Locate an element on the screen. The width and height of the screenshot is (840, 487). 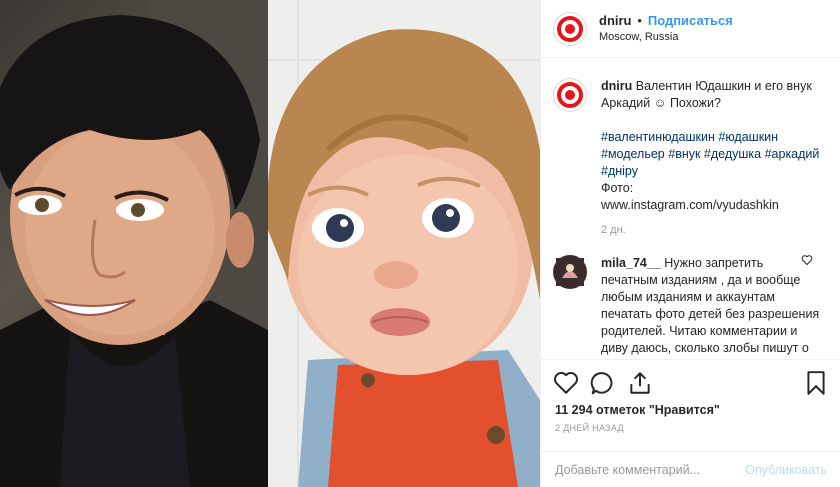
action-icons is located at coordinates (691, 383).